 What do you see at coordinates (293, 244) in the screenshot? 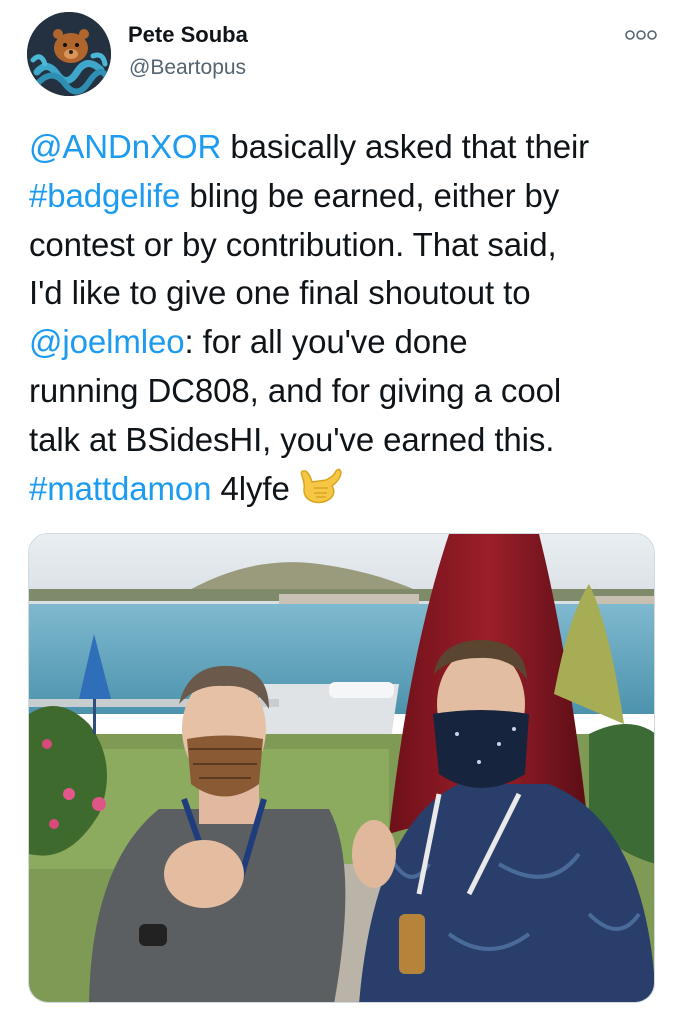
I see `tweet-line-text: contest or by contribution. That said,` at bounding box center [293, 244].